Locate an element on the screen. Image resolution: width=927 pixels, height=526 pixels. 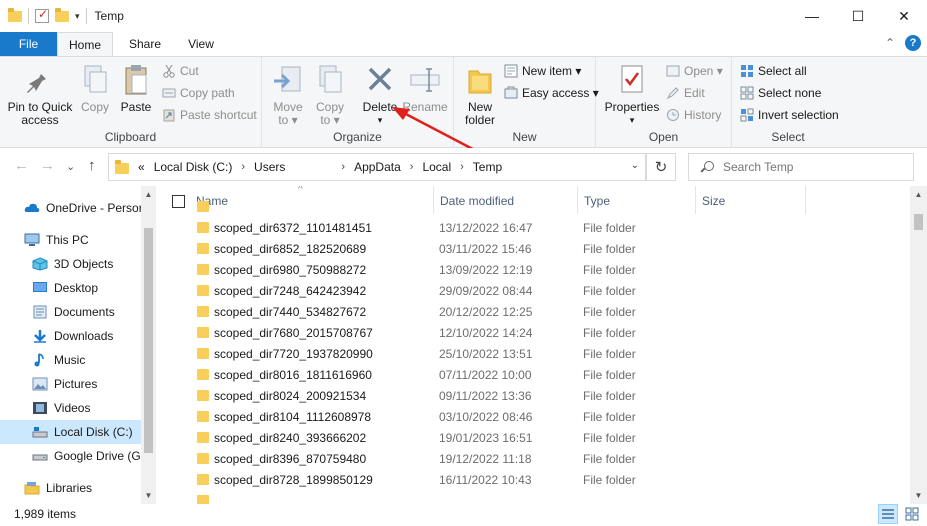
nav-pane-scroll-thumb is located at coordinates (148, 340).